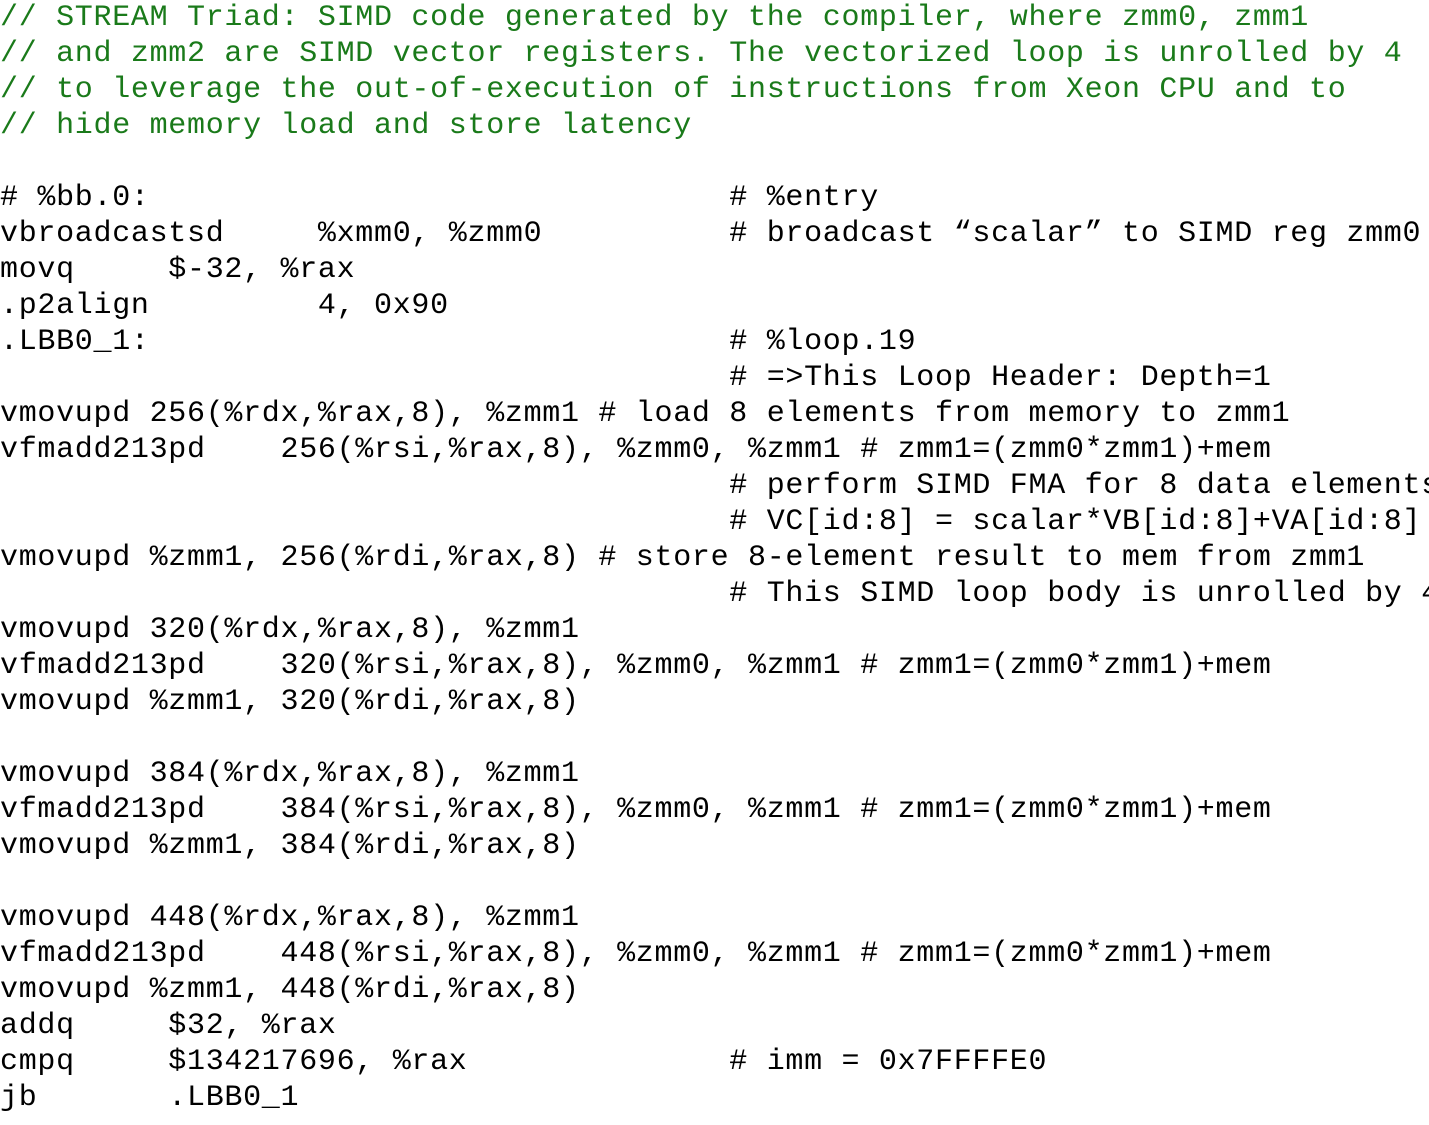 Image resolution: width=1429 pixels, height=1125 pixels. Describe the element at coordinates (711, 522) in the screenshot. I see `code-line: # VC[id:8] = scalar*VB[id:8]+VA[id:8]` at that location.